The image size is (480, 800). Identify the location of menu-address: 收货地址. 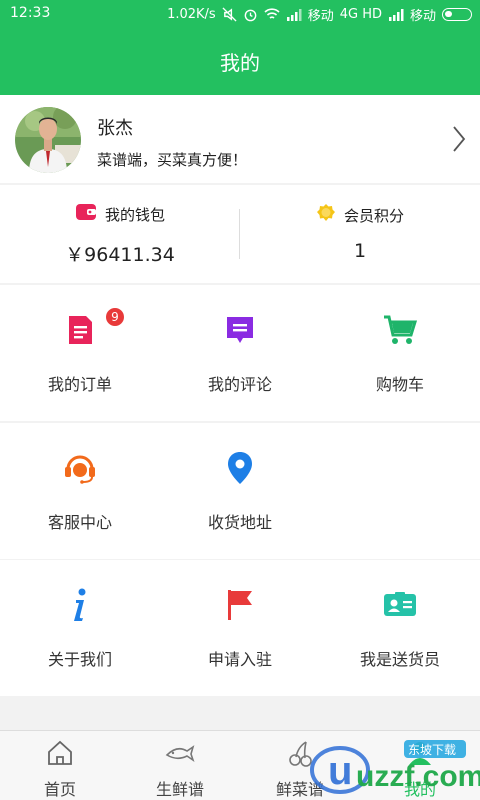
(240, 491).